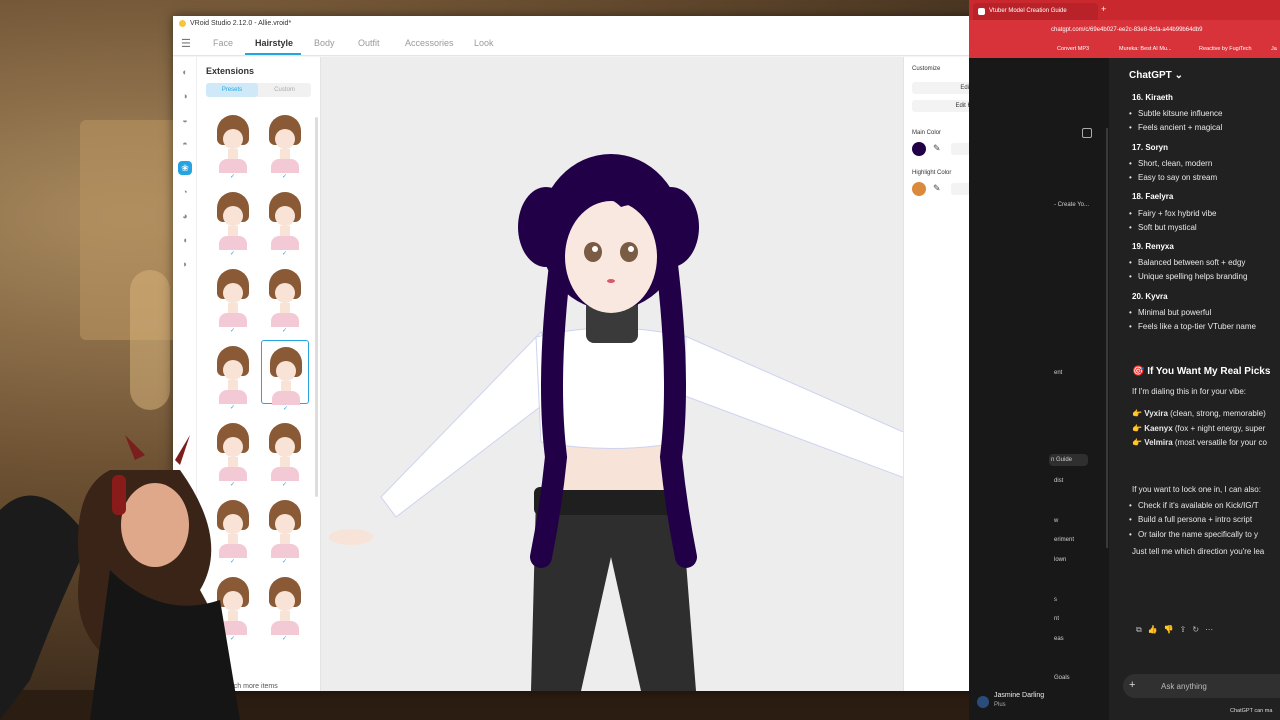  Describe the element at coordinates (232, 90) in the screenshot. I see `presets-tab: Presets` at that location.